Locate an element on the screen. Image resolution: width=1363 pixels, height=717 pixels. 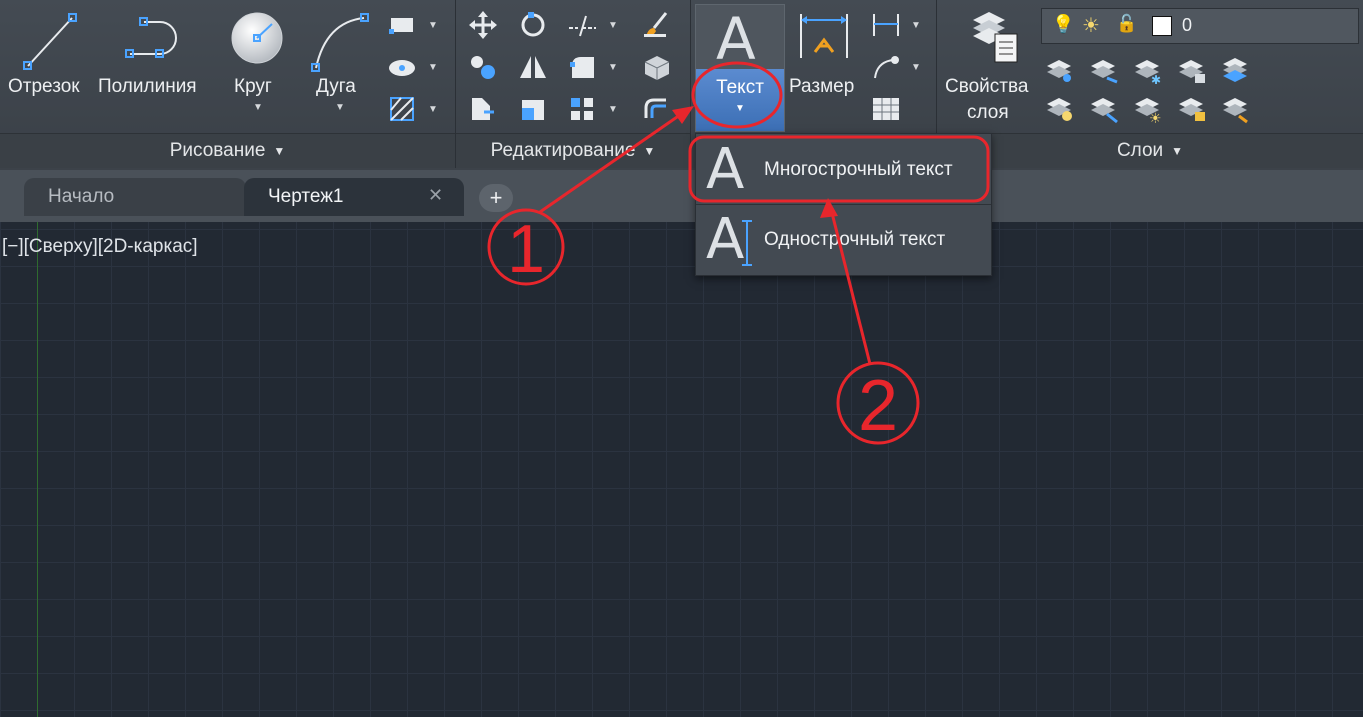
layer-unlock-icon is located at coordinates (1192, 109).